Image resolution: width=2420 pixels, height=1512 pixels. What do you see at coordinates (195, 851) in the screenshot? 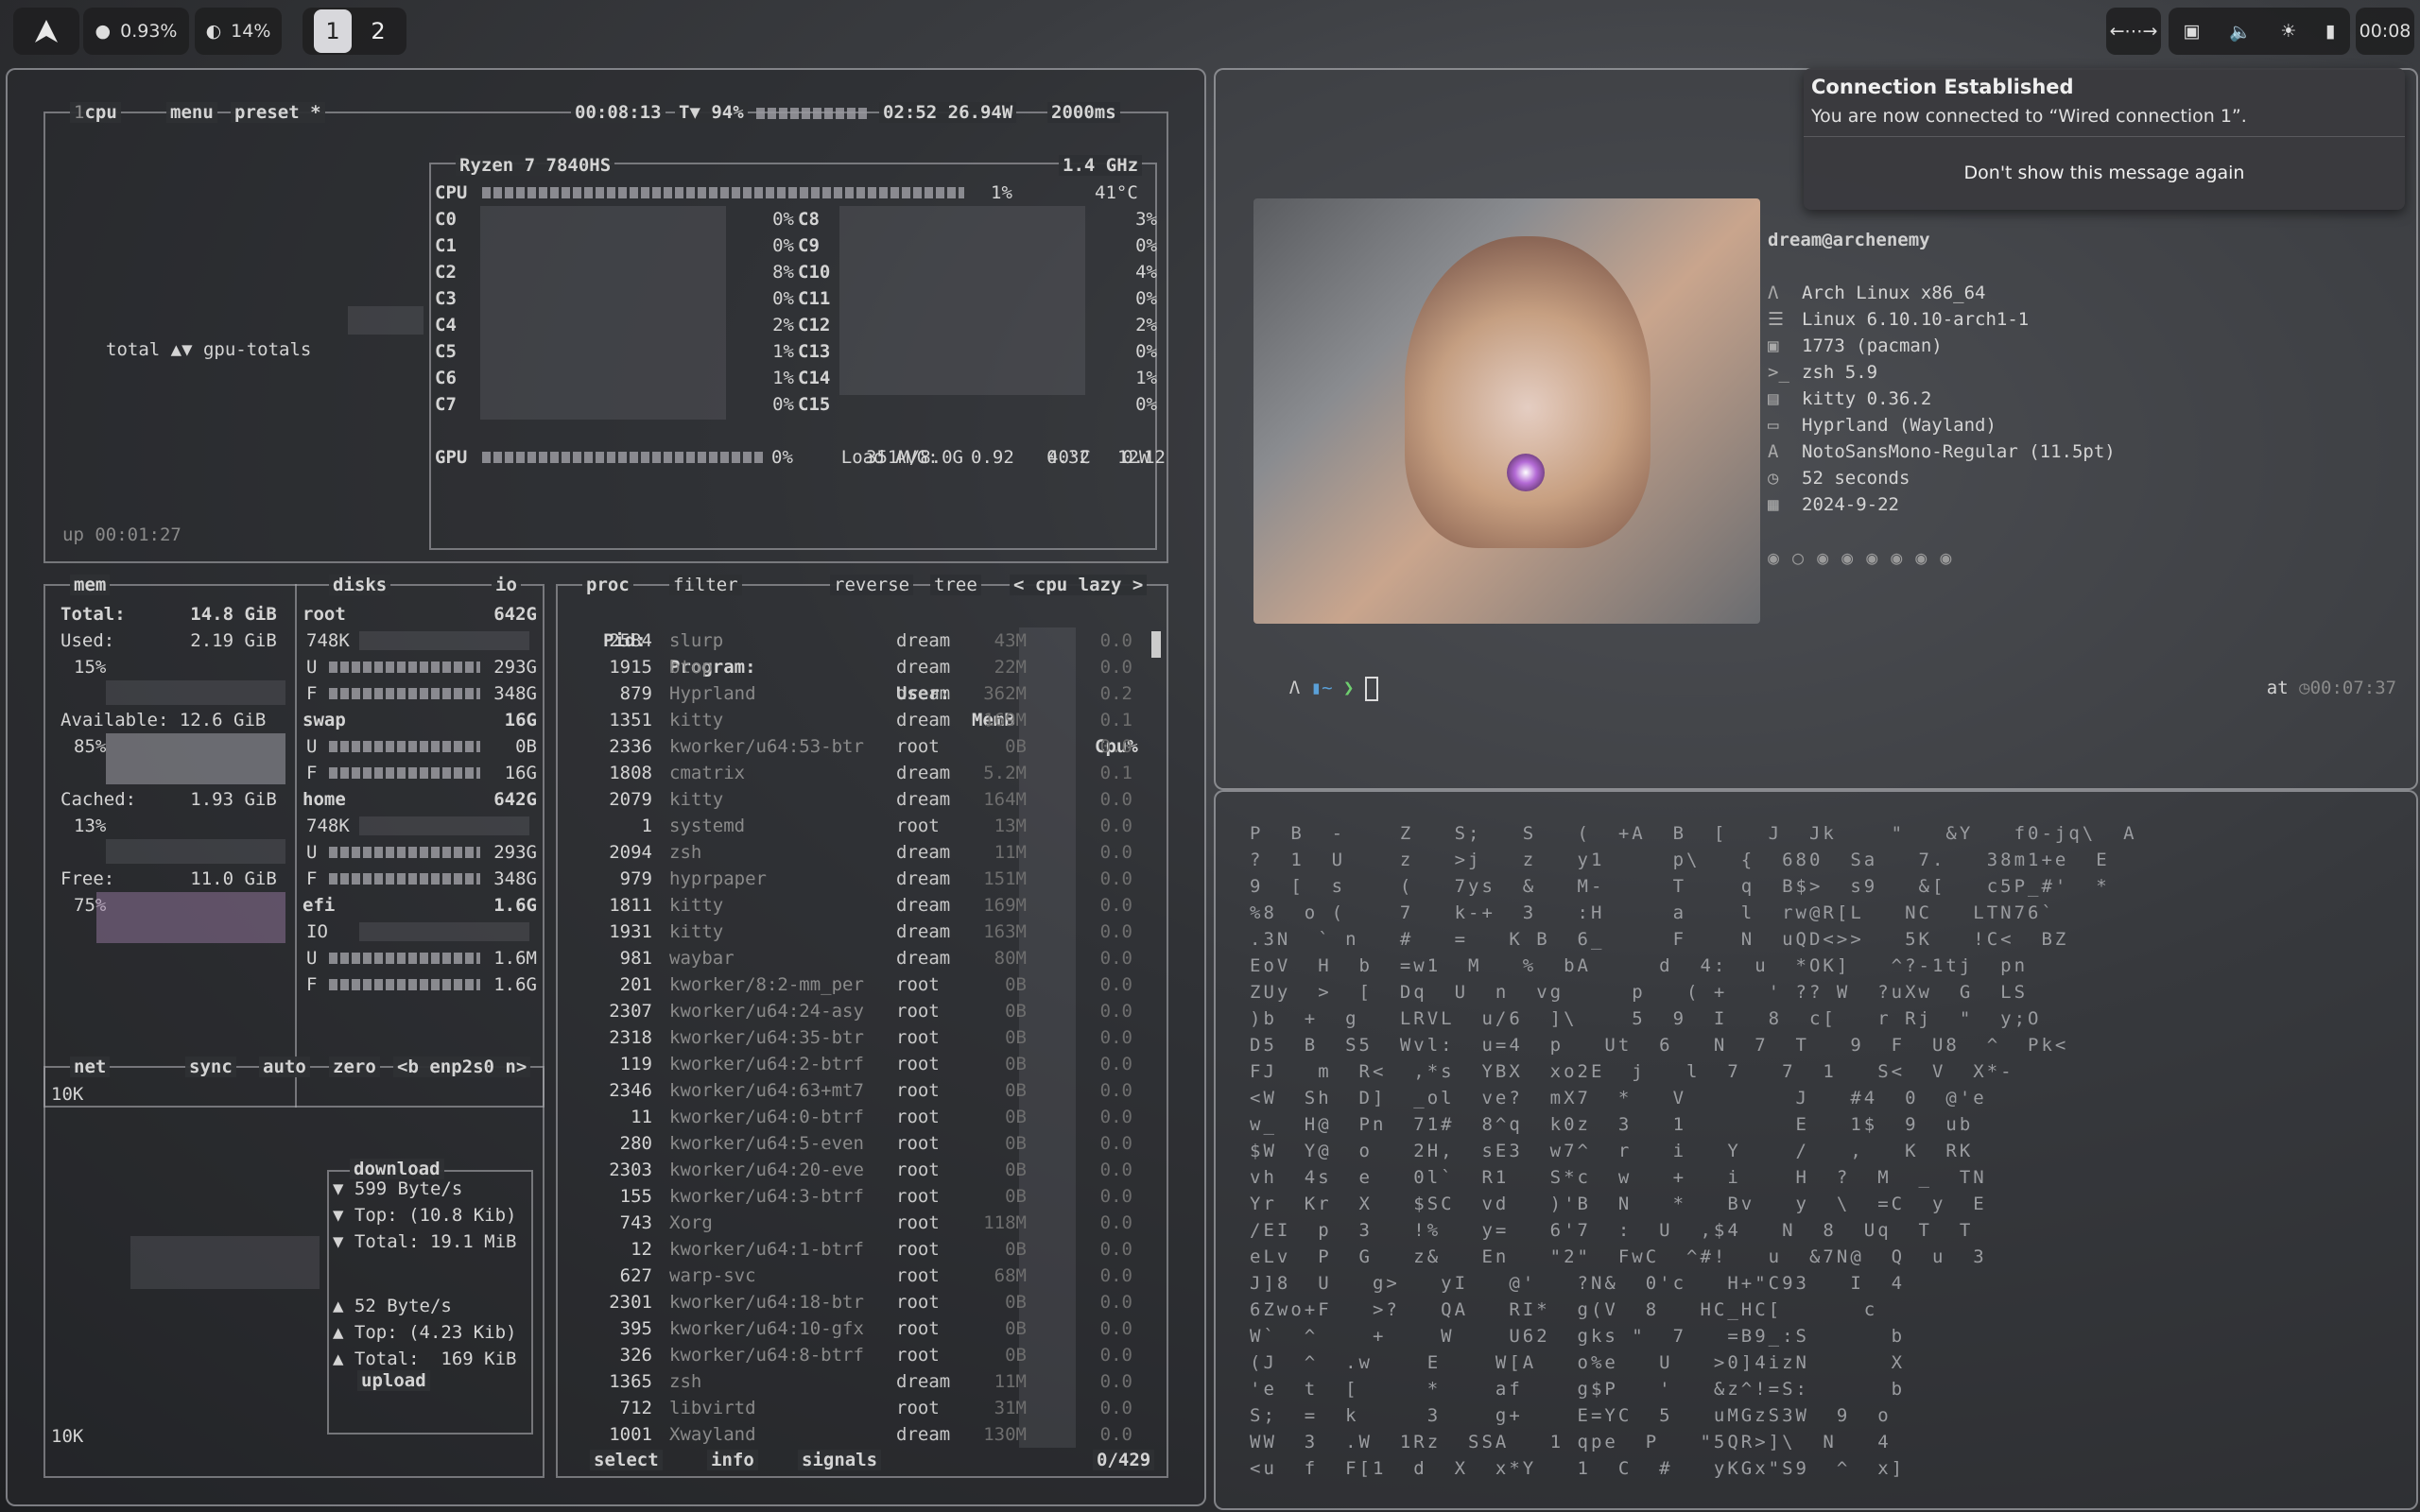
I see `mem-cached-graph` at bounding box center [195, 851].